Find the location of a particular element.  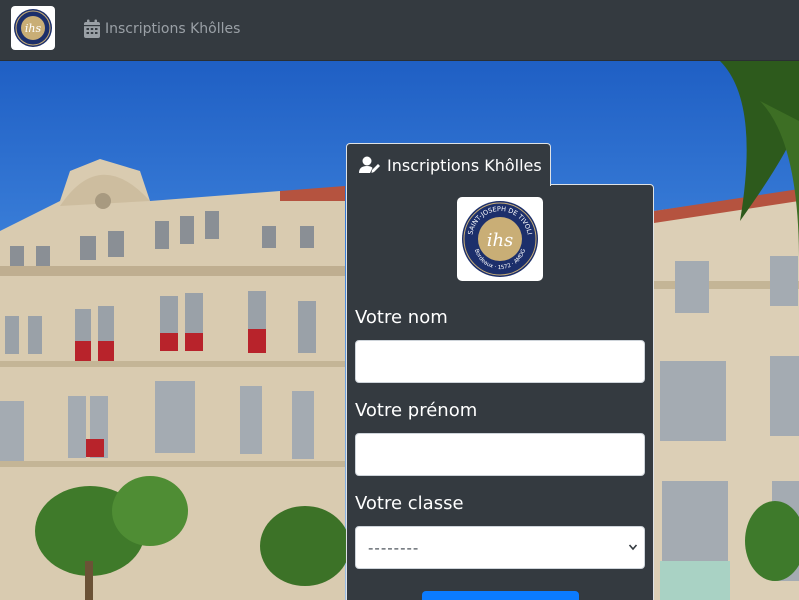

nom-label: Votre nom is located at coordinates (401, 317).